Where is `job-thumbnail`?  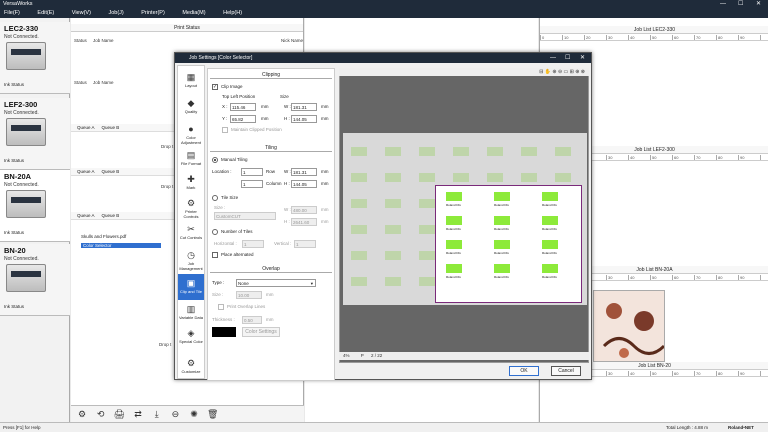
job-thumbnail is located at coordinates (629, 326).